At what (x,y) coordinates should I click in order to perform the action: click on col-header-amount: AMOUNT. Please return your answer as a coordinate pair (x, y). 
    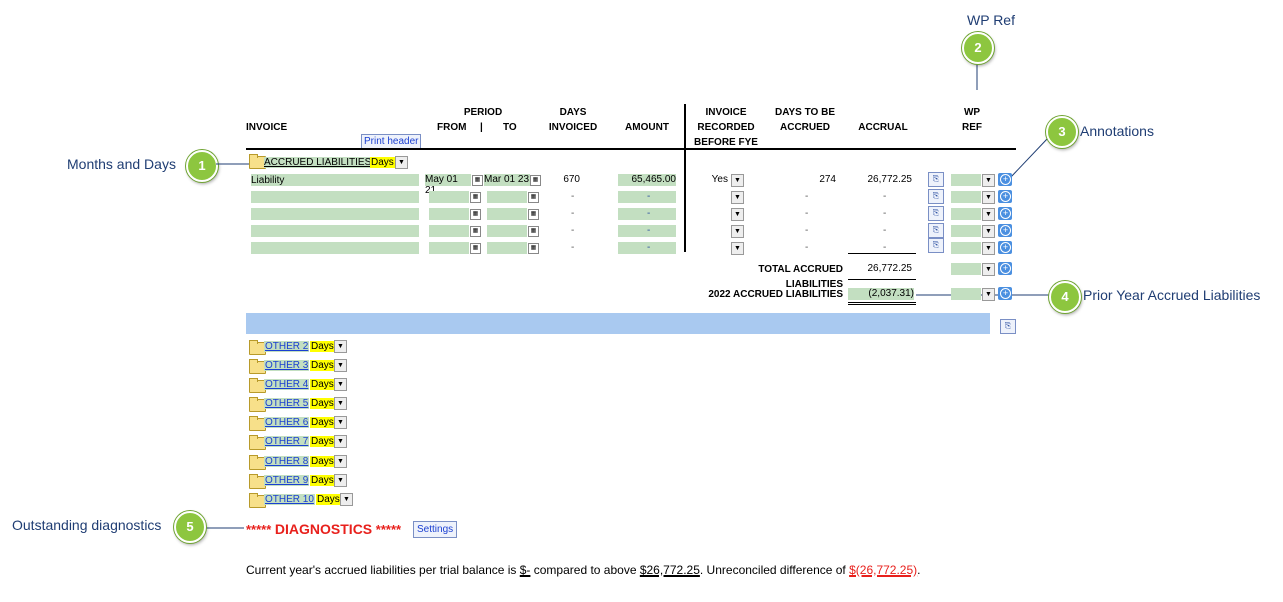
    Looking at the image, I should click on (647, 127).